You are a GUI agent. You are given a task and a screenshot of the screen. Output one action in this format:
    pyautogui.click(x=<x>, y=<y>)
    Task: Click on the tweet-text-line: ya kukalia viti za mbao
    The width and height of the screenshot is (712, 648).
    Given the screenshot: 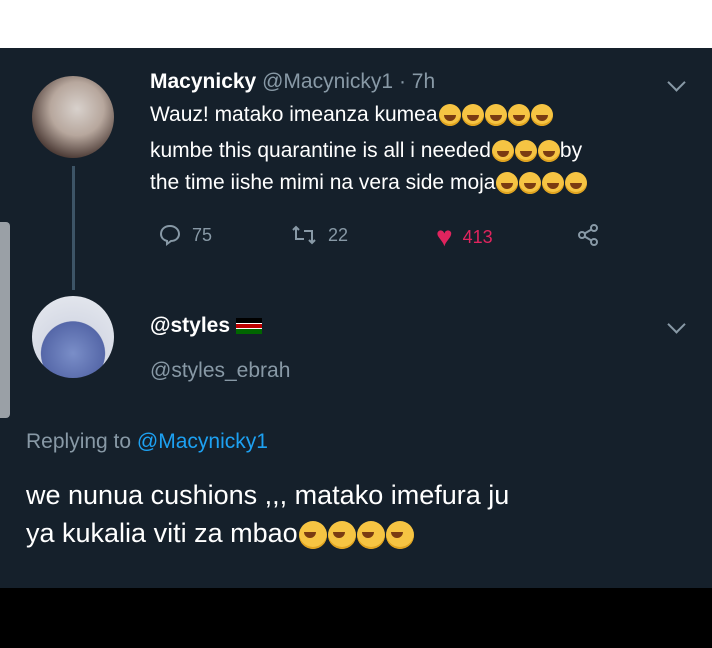 What is the action you would take?
    pyautogui.click(x=356, y=533)
    